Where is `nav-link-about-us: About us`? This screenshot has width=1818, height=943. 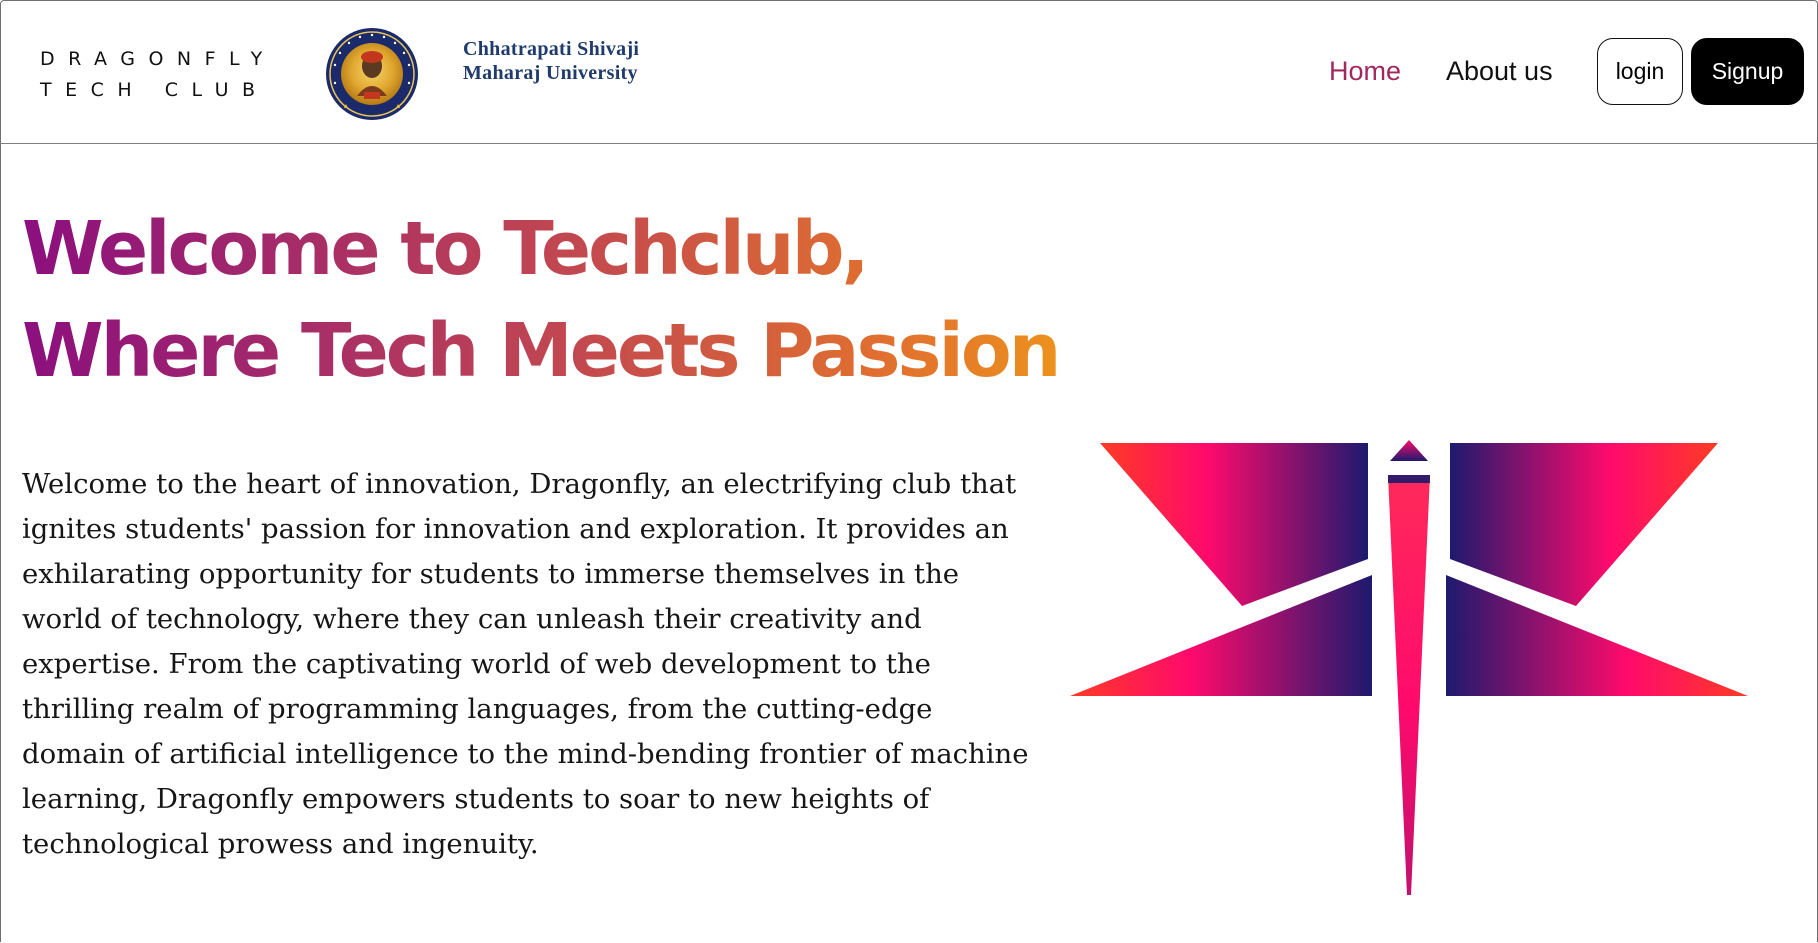
nav-link-about-us: About us is located at coordinates (1499, 71).